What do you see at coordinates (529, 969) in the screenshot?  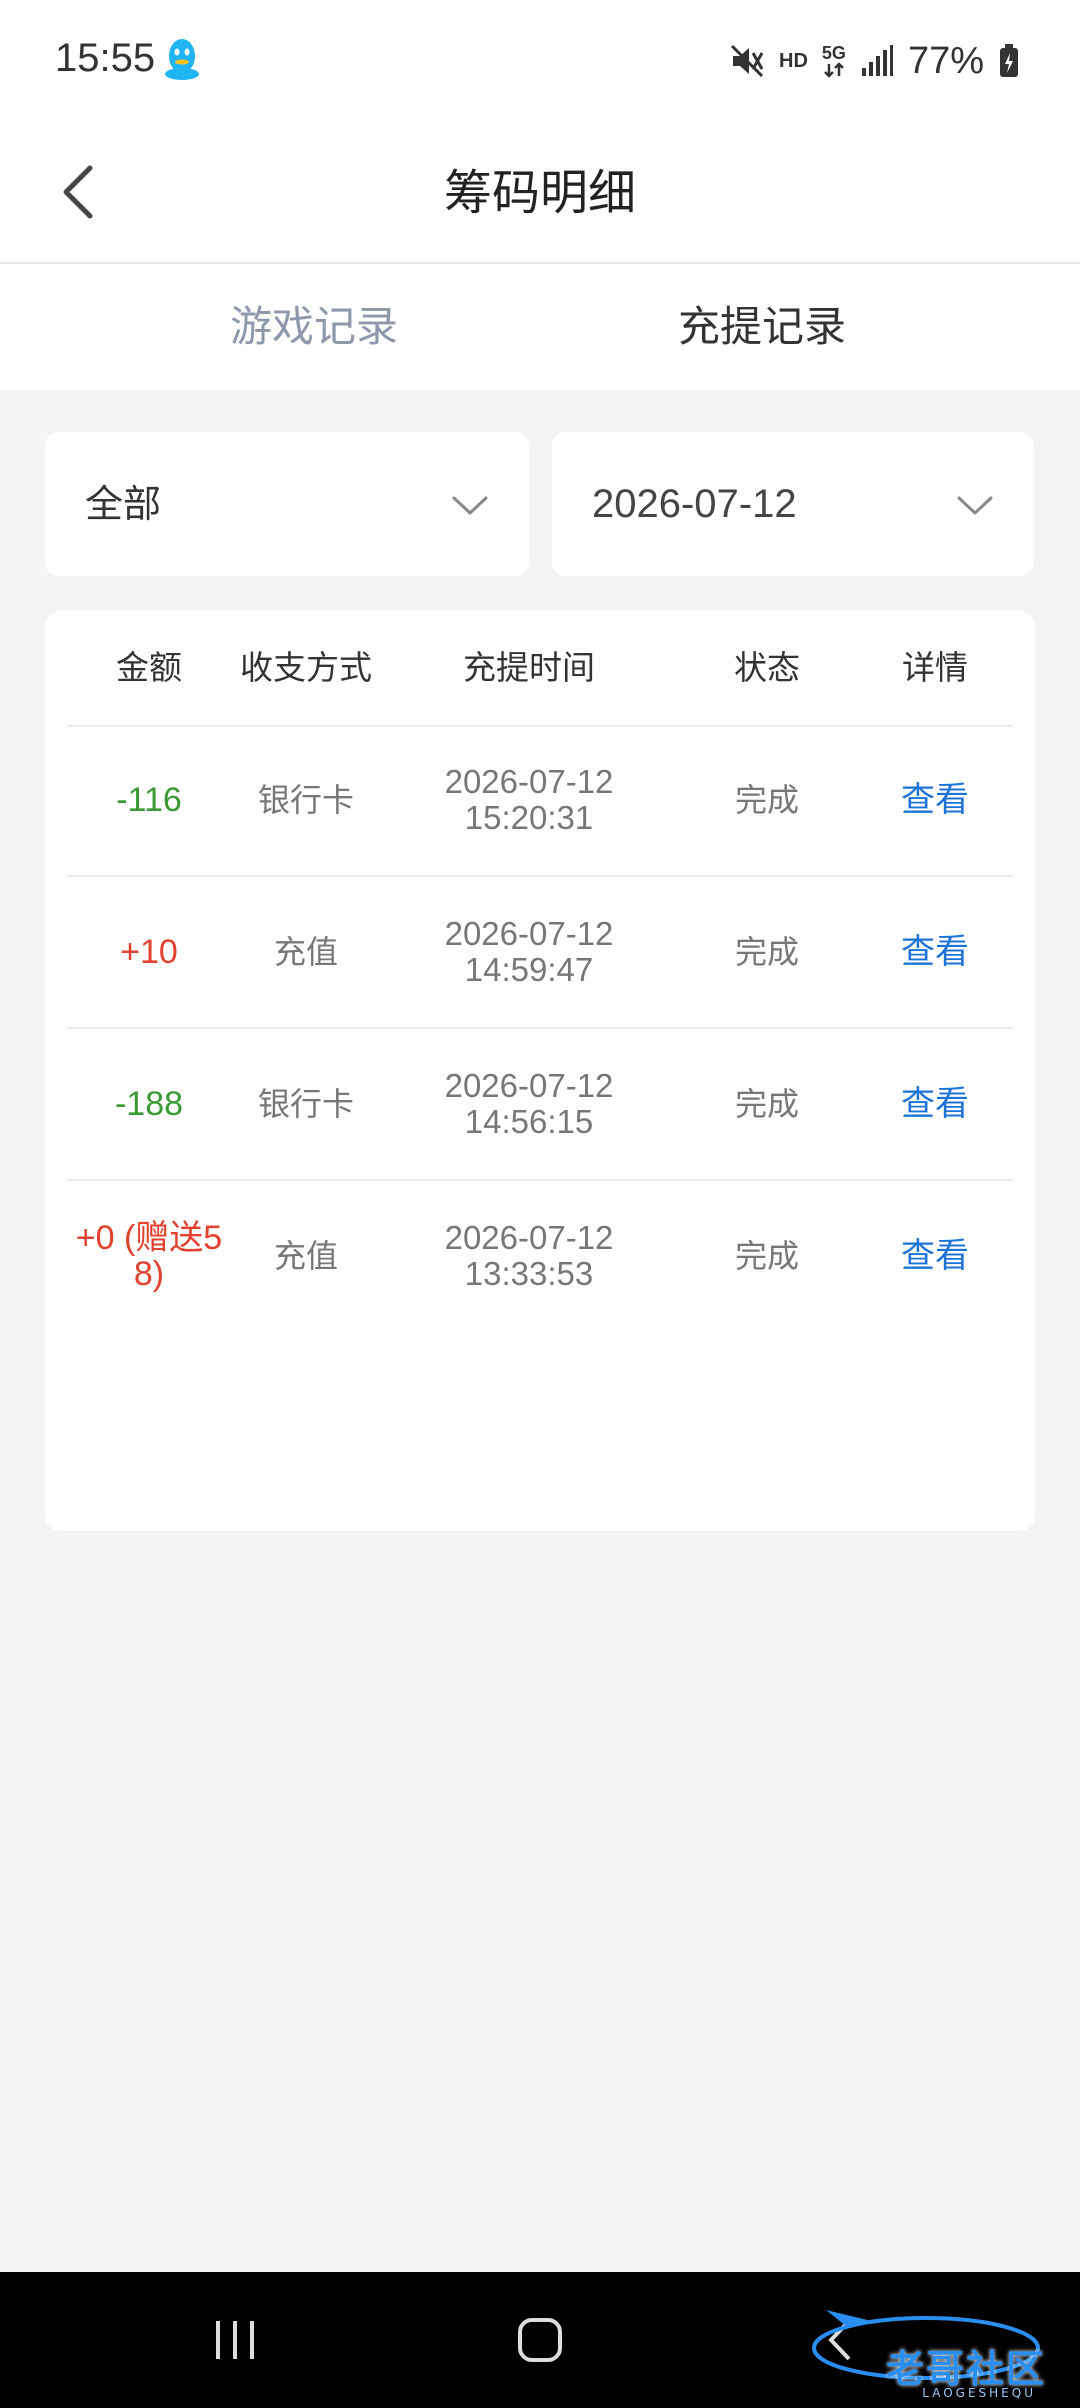 I see `time-clock: 14:59:47` at bounding box center [529, 969].